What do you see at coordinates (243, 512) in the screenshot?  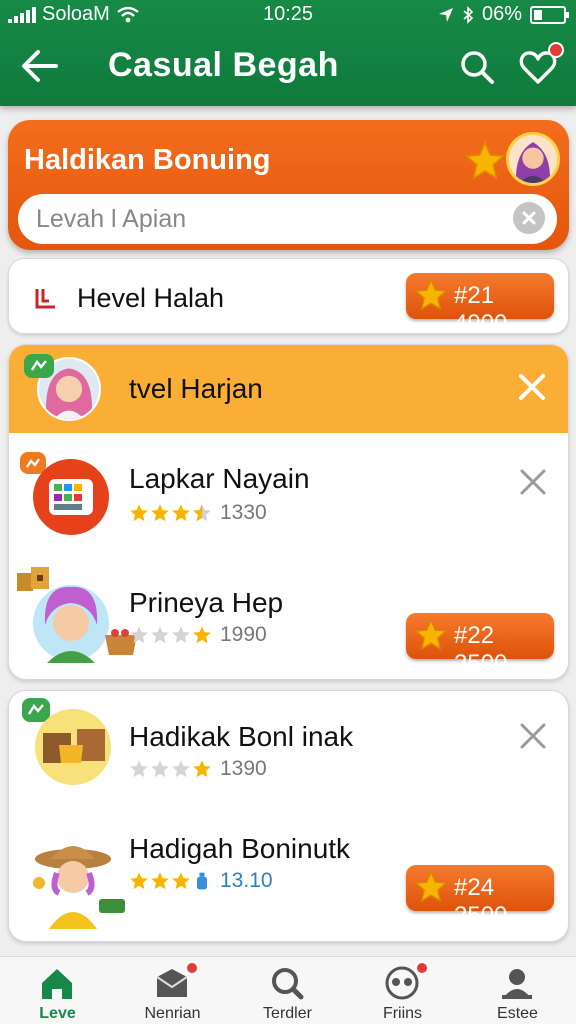 I see `rating-value: 1330` at bounding box center [243, 512].